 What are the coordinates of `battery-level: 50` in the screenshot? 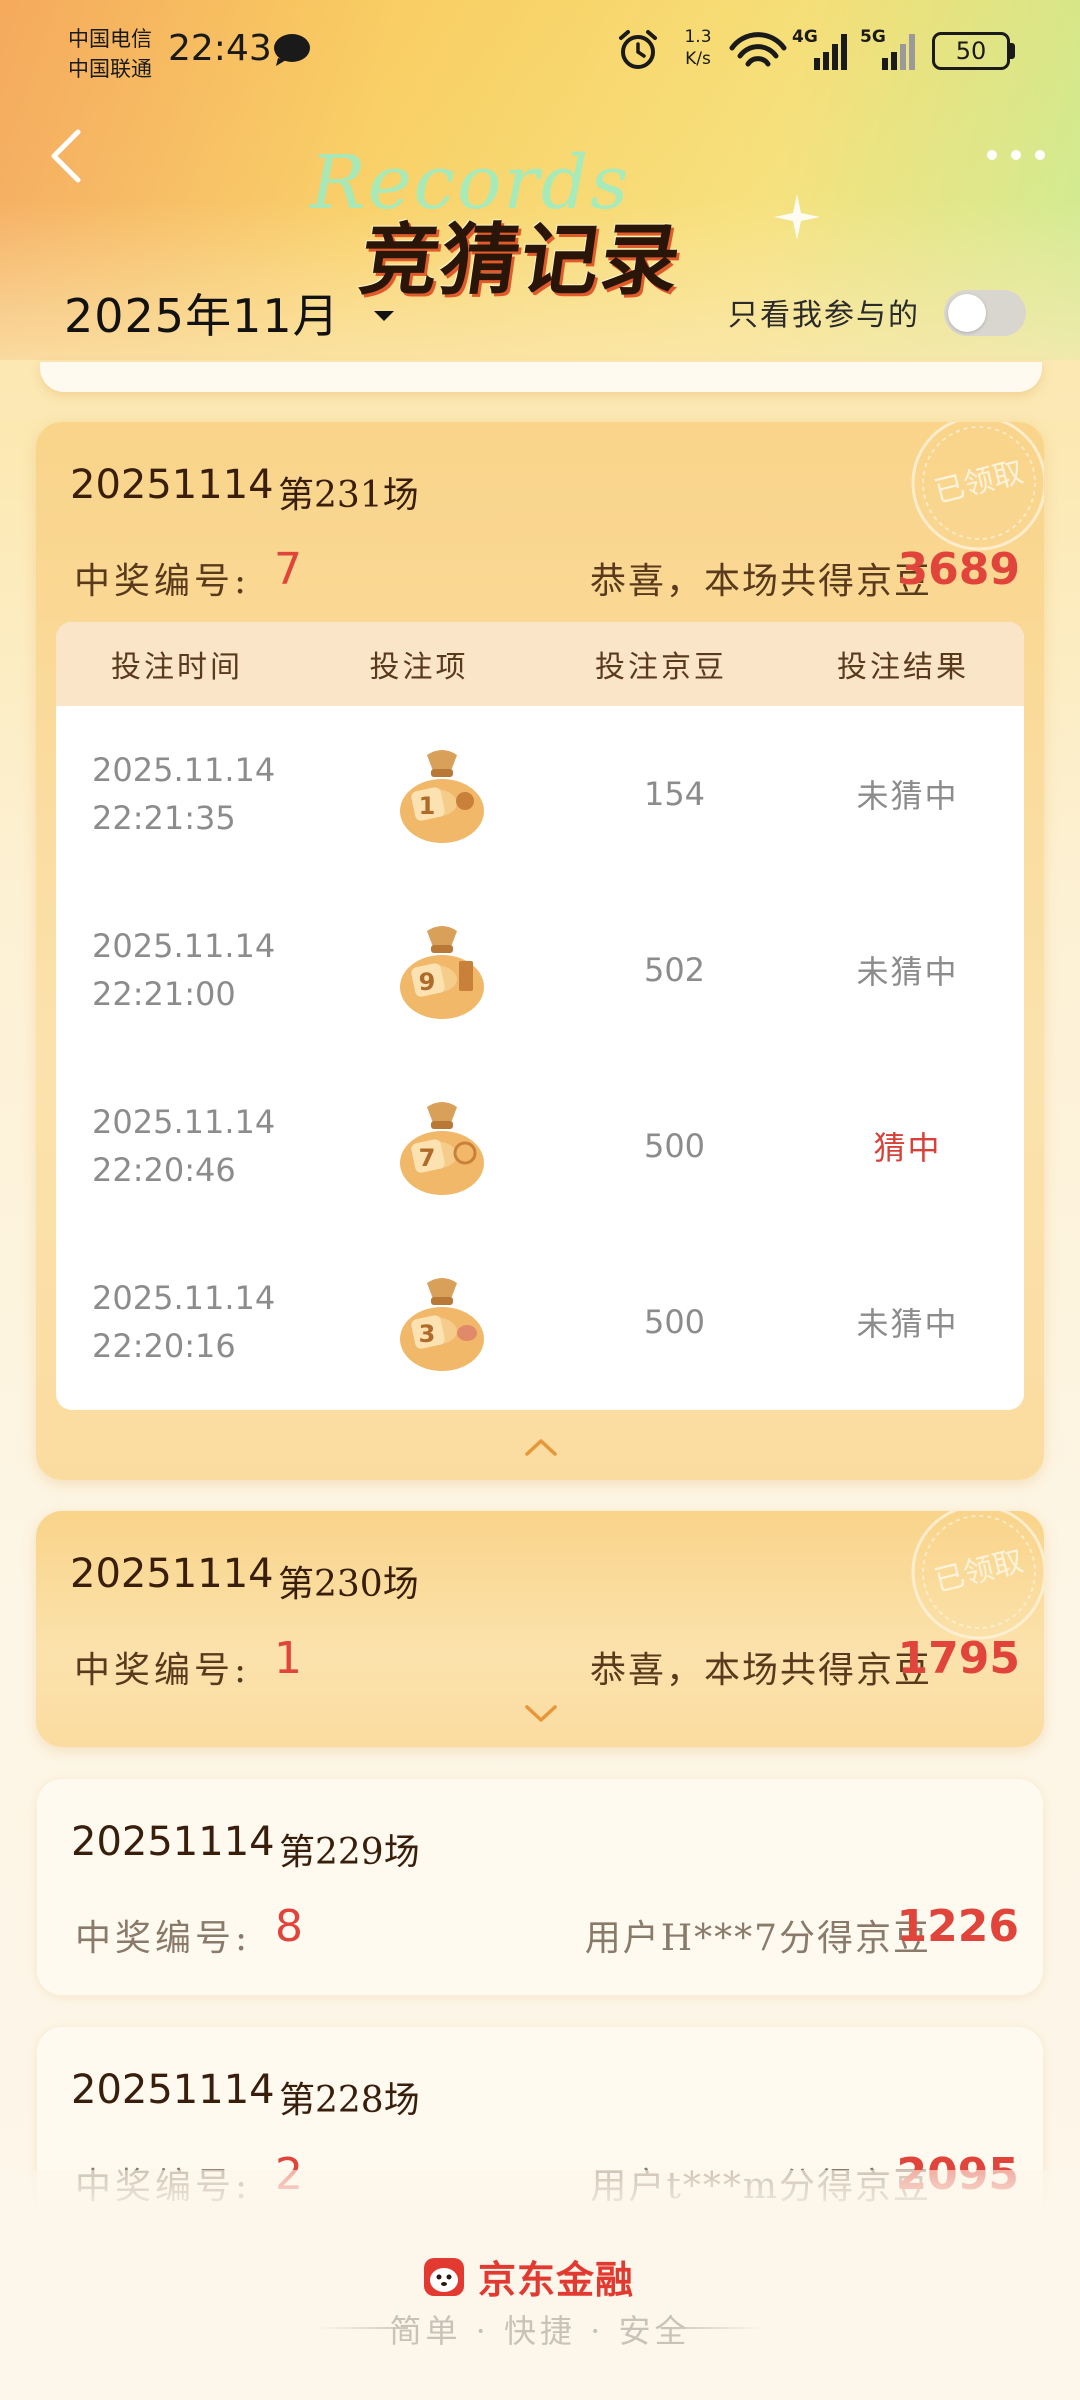 It's located at (971, 51).